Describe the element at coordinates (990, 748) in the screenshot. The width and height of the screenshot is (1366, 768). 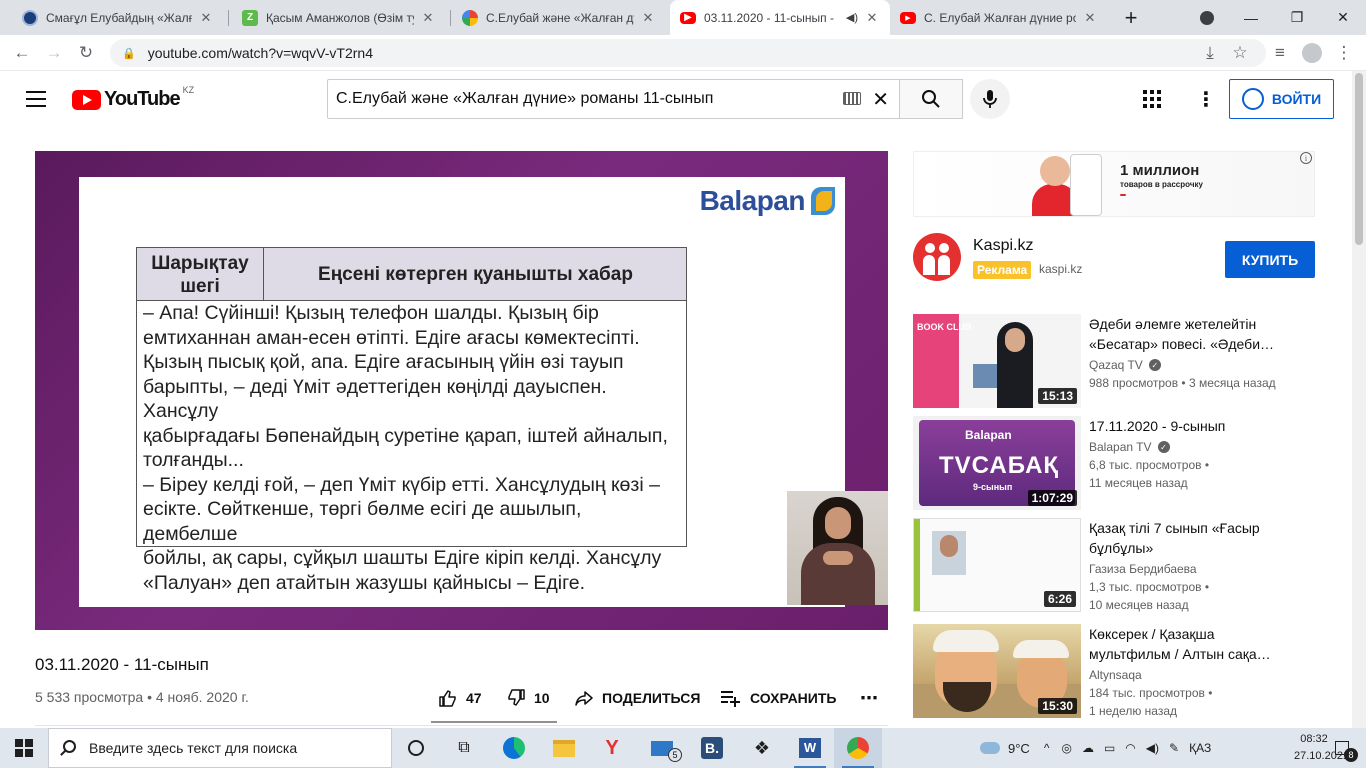
I see `weather-cloud-icon` at that location.